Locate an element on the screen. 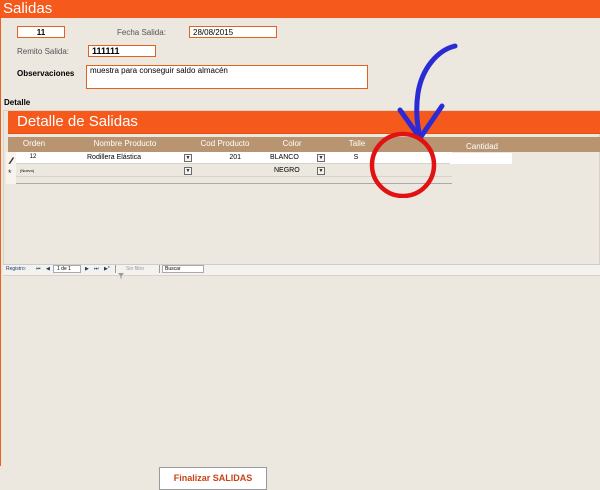 This screenshot has width=600, height=490. record-navigator is located at coordinates (301, 269).